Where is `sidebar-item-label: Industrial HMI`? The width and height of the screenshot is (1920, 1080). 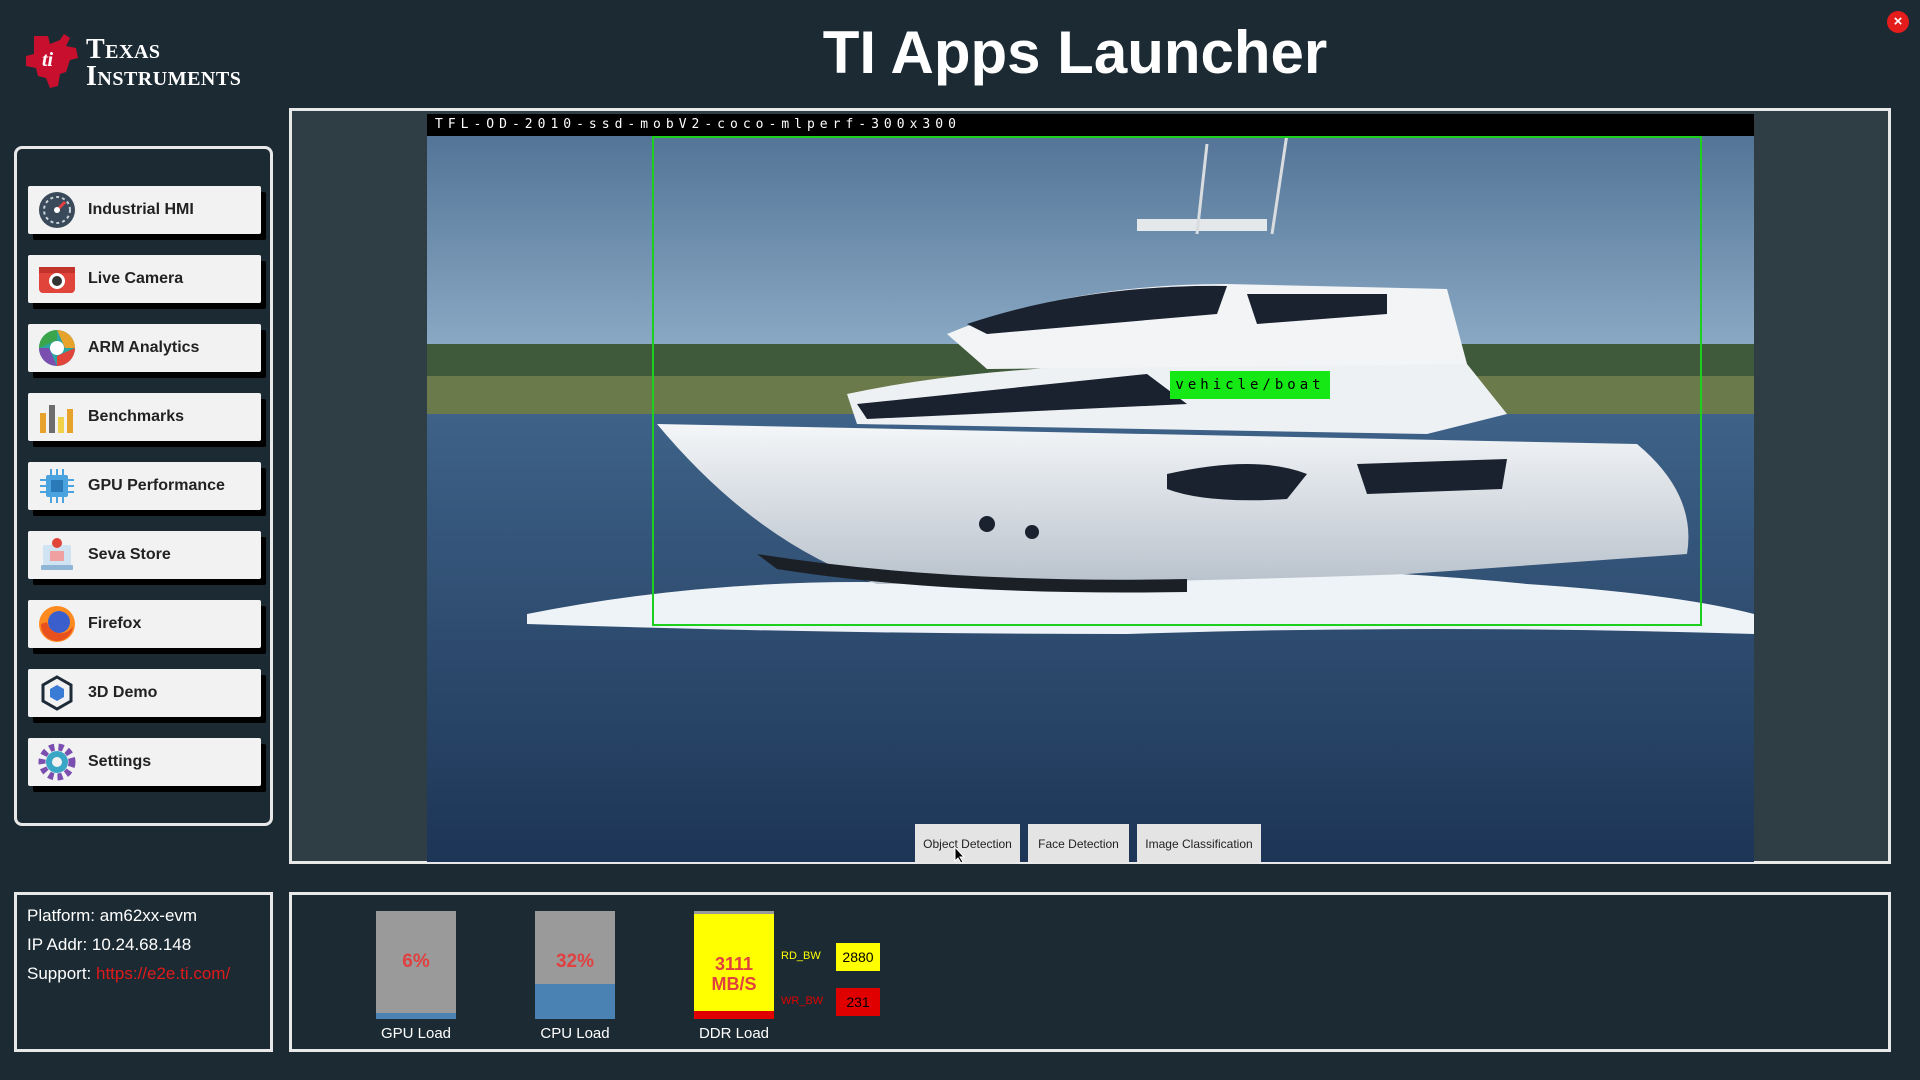
sidebar-item-label: Industrial HMI is located at coordinates (141, 209).